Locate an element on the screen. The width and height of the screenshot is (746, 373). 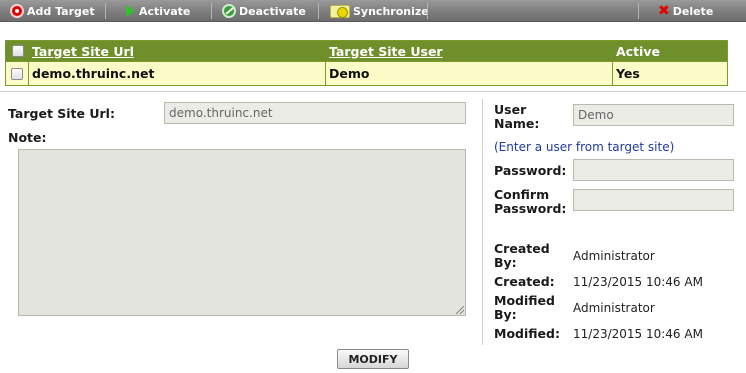
divider is located at coordinates (373, 91).